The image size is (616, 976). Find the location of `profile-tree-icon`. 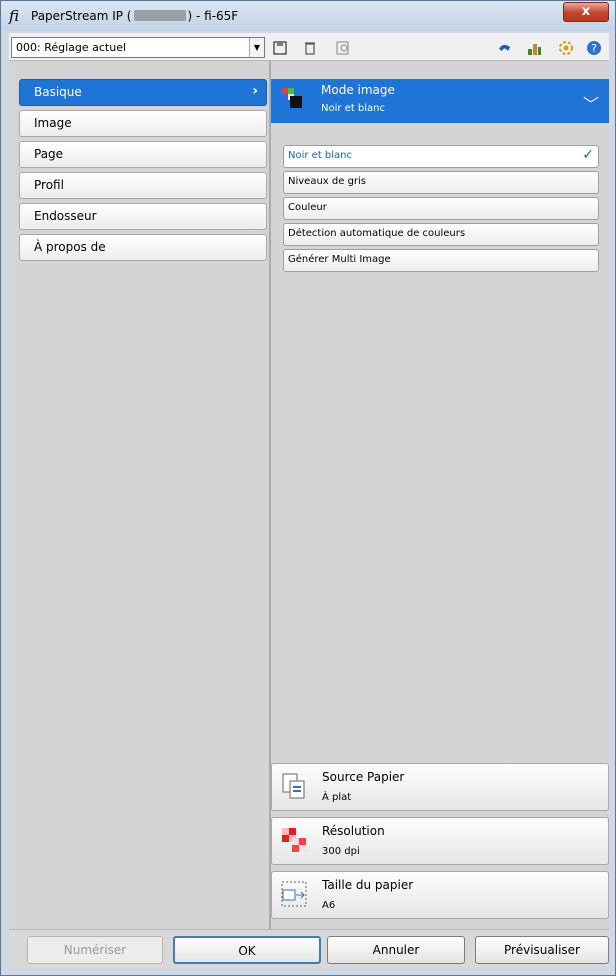

profile-tree-icon is located at coordinates (534, 48).